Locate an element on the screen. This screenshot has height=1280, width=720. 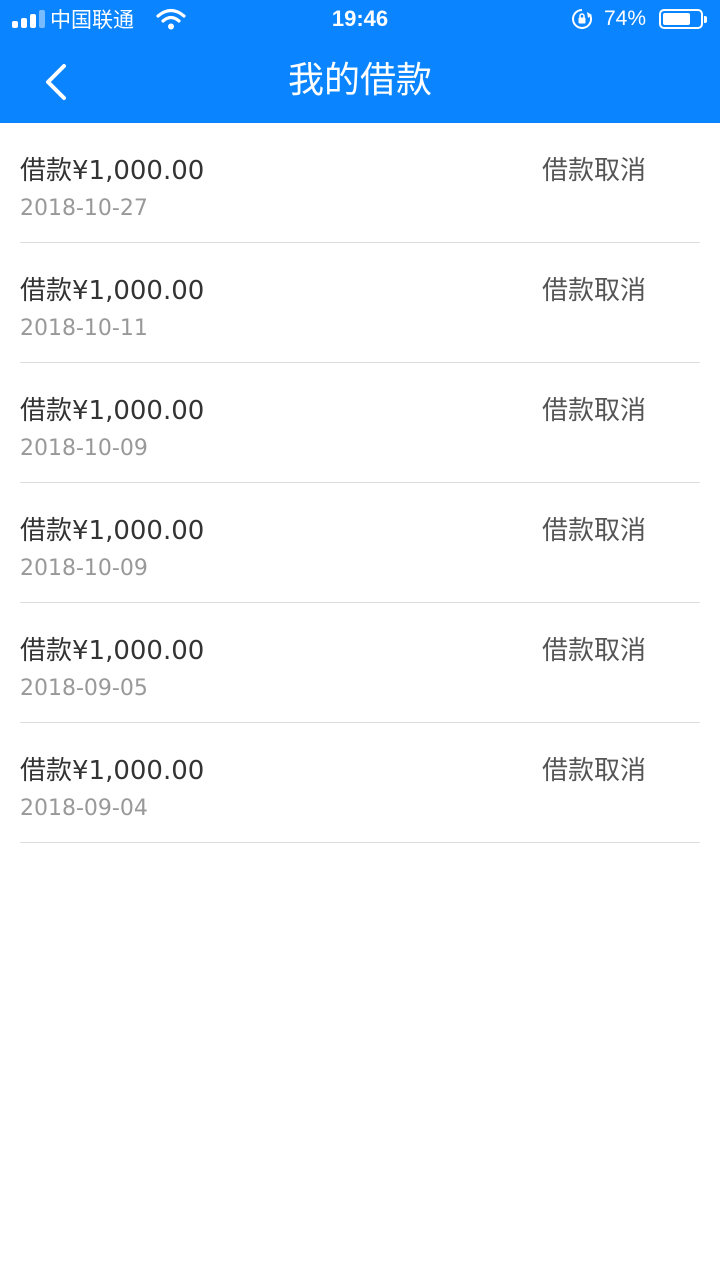
header: 中国联通 19:46 74% 我的借款 is located at coordinates (360, 61).